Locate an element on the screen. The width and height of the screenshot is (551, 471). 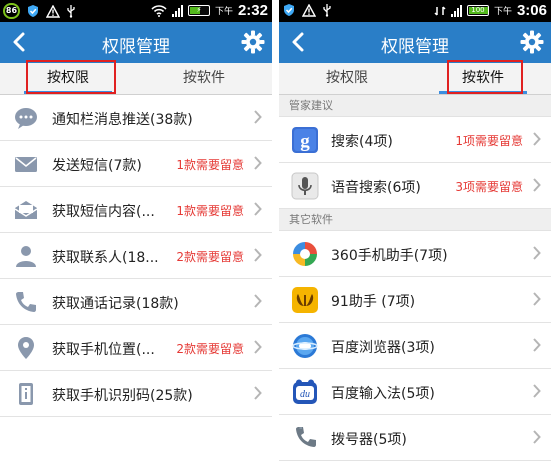
section-header: 其它软件 is located at coordinates (415, 220).